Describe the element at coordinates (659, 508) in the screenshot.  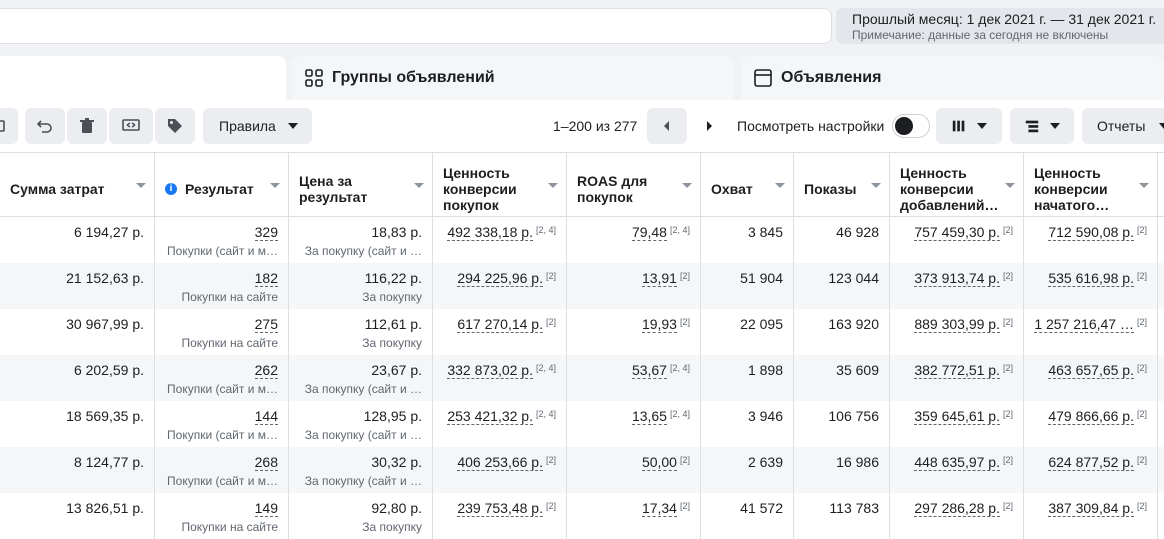
I see `cell-value-text: 17,34` at that location.